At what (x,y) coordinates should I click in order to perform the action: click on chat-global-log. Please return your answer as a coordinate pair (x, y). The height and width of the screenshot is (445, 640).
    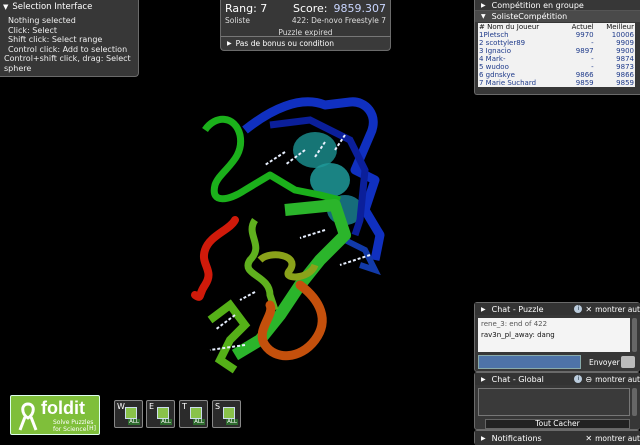
    Looking at the image, I should click on (554, 402).